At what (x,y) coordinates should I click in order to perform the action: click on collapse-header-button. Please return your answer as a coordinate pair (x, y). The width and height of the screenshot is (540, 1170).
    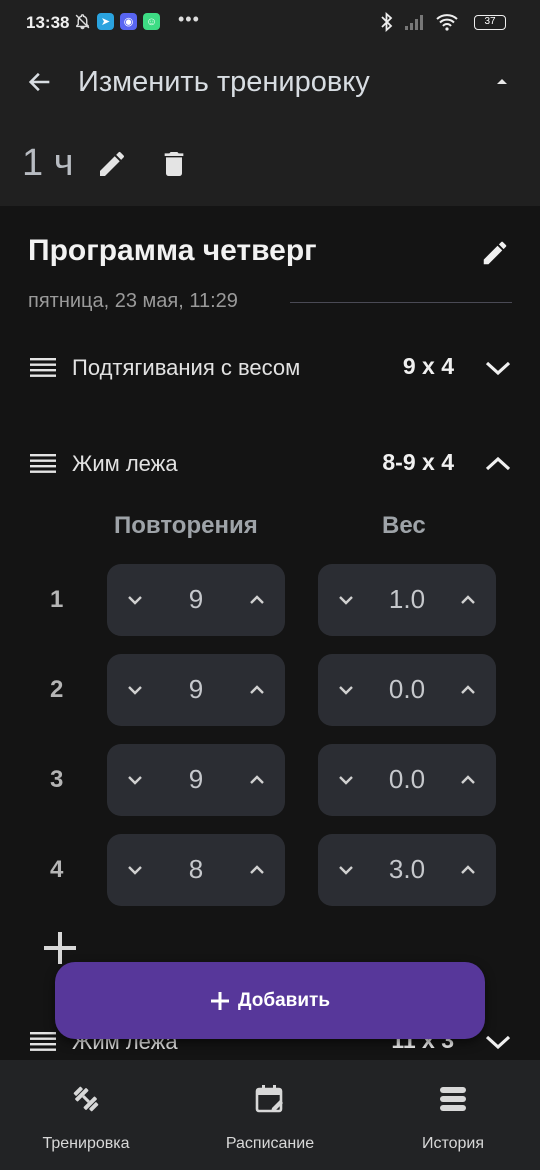
    Looking at the image, I should click on (502, 82).